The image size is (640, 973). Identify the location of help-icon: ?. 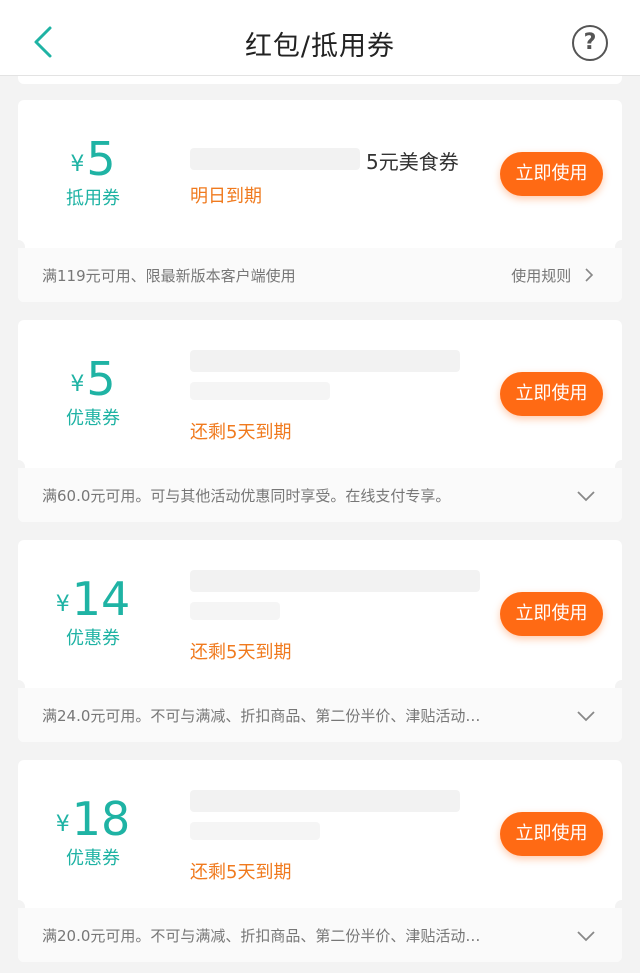
(590, 43).